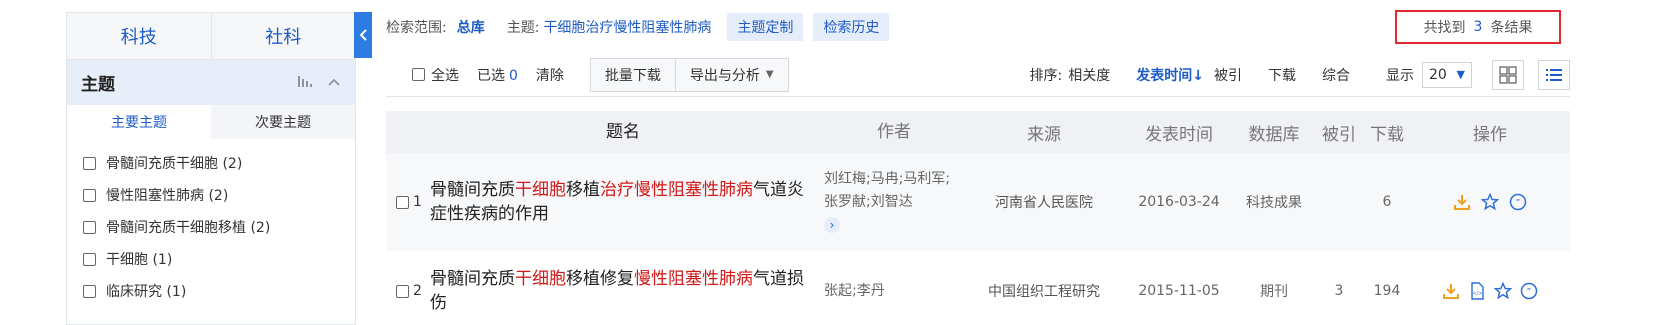  Describe the element at coordinates (724, 75) in the screenshot. I see `export-analyze-label: 导出与分析` at that location.